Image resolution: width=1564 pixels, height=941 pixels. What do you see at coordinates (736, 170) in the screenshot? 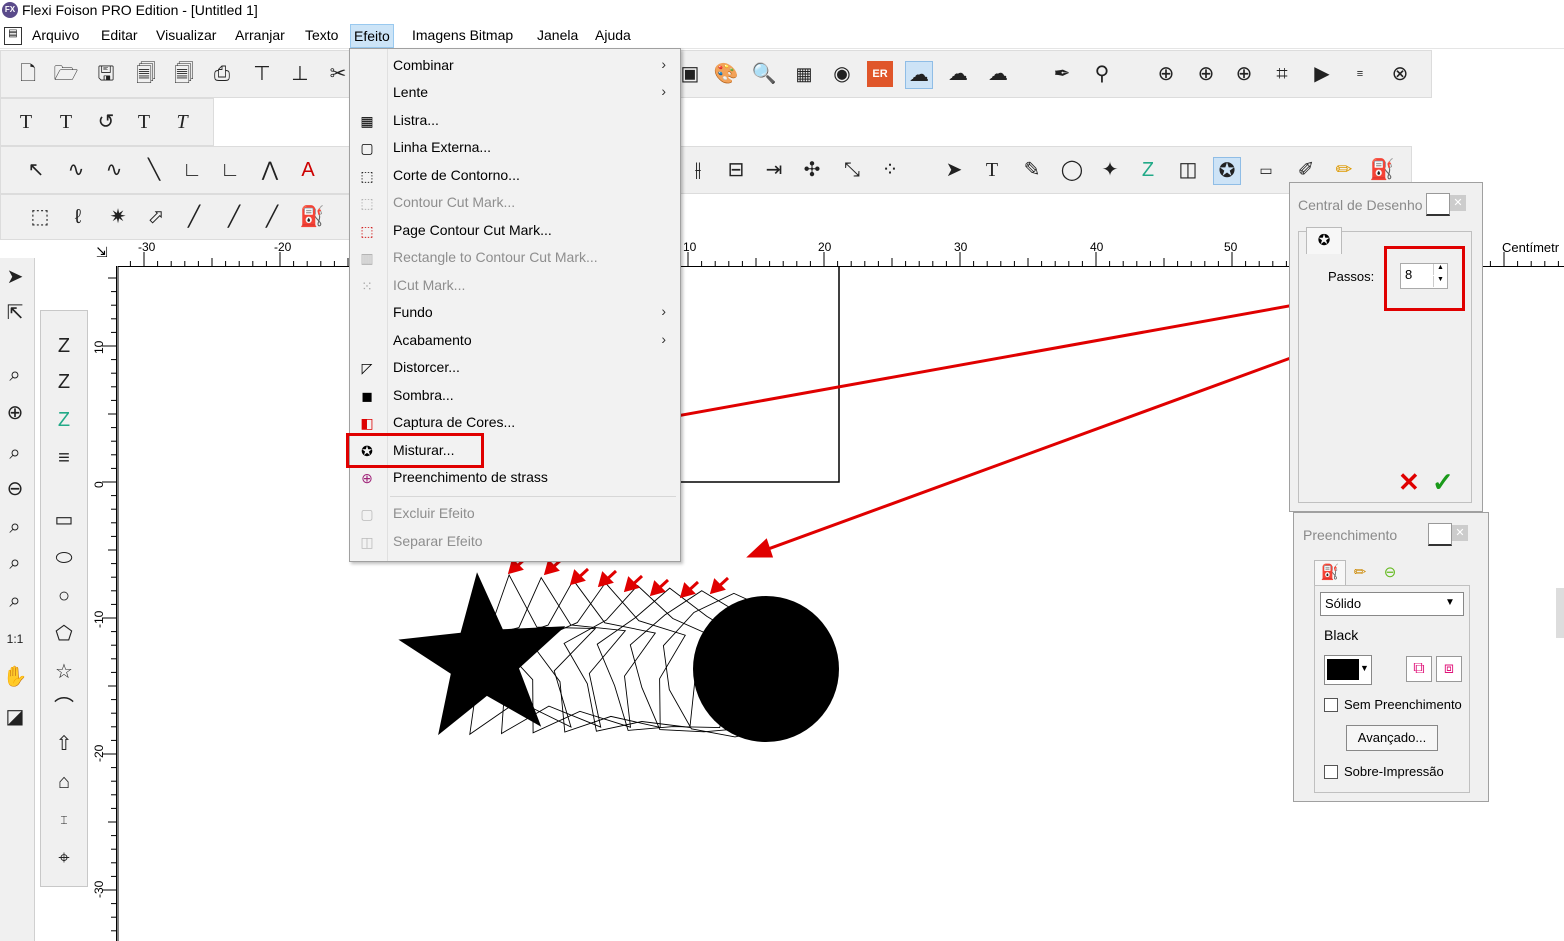
I see `distribute-icon: ⊟` at bounding box center [736, 170].